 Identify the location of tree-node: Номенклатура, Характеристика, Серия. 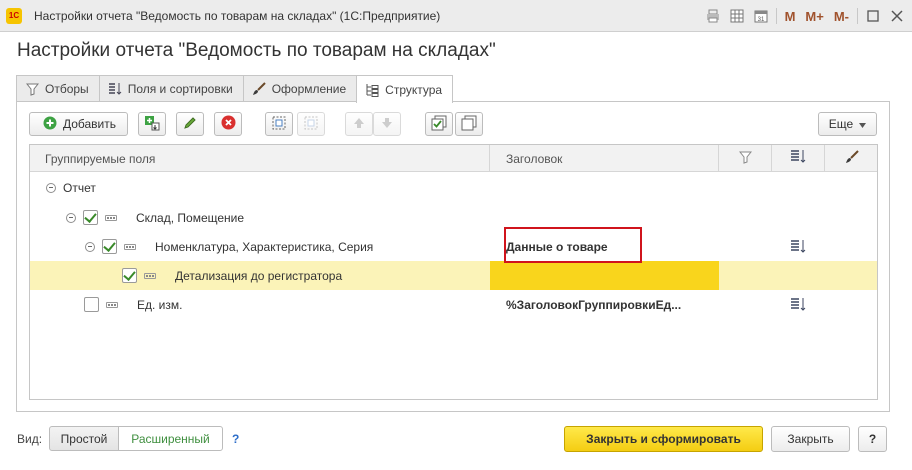
(229, 246).